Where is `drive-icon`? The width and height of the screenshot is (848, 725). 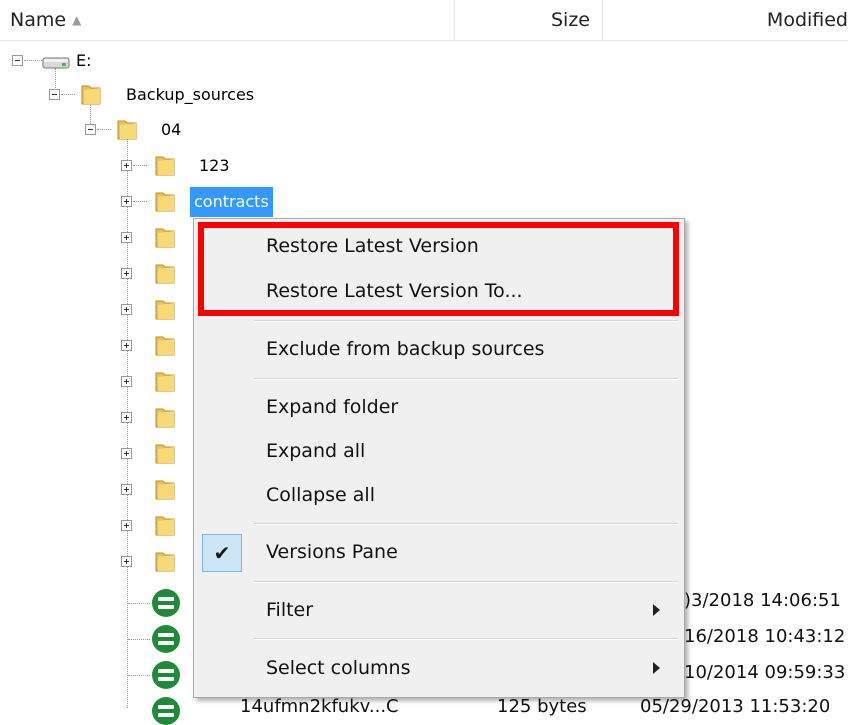
drive-icon is located at coordinates (56, 63).